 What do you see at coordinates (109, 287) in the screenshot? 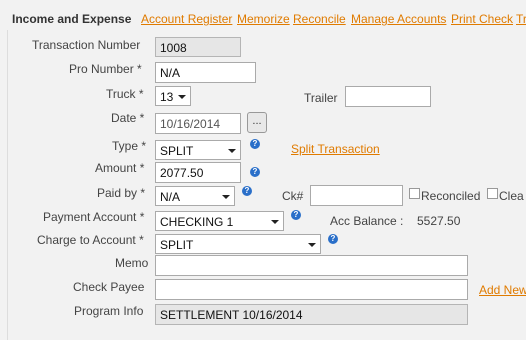
I see `check-payee-label: Check Payee` at bounding box center [109, 287].